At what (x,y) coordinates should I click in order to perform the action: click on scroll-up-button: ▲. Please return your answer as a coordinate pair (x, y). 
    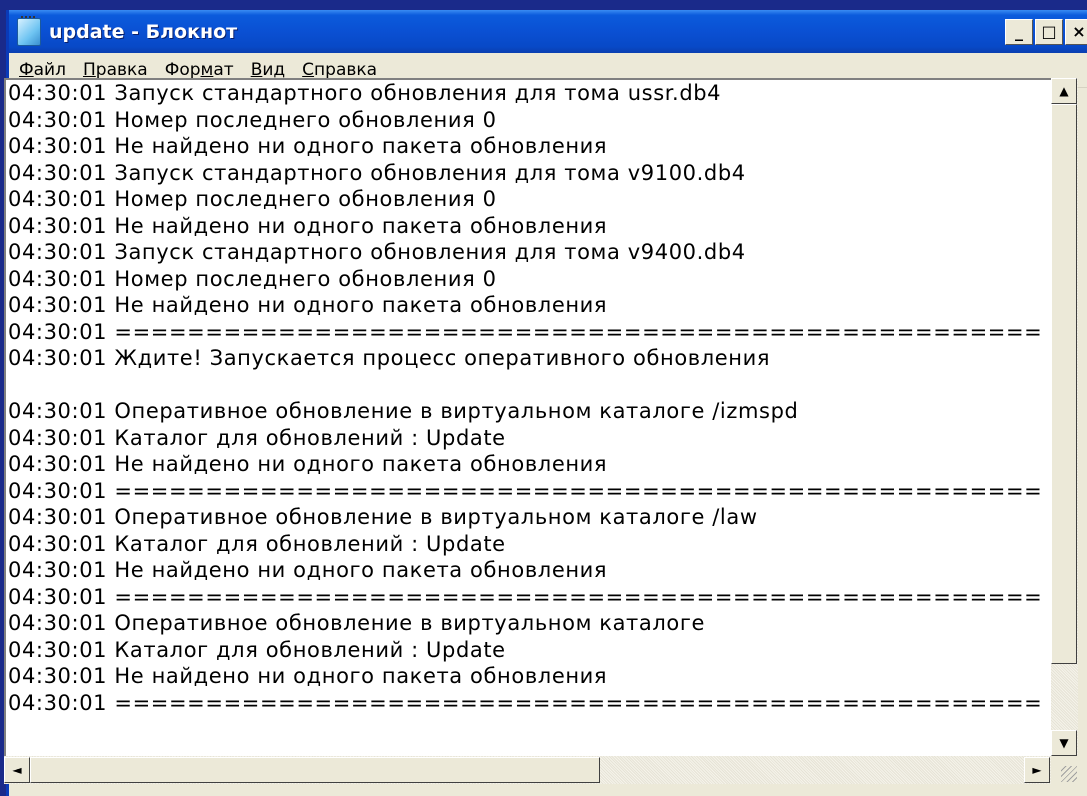
    Looking at the image, I should click on (1064, 91).